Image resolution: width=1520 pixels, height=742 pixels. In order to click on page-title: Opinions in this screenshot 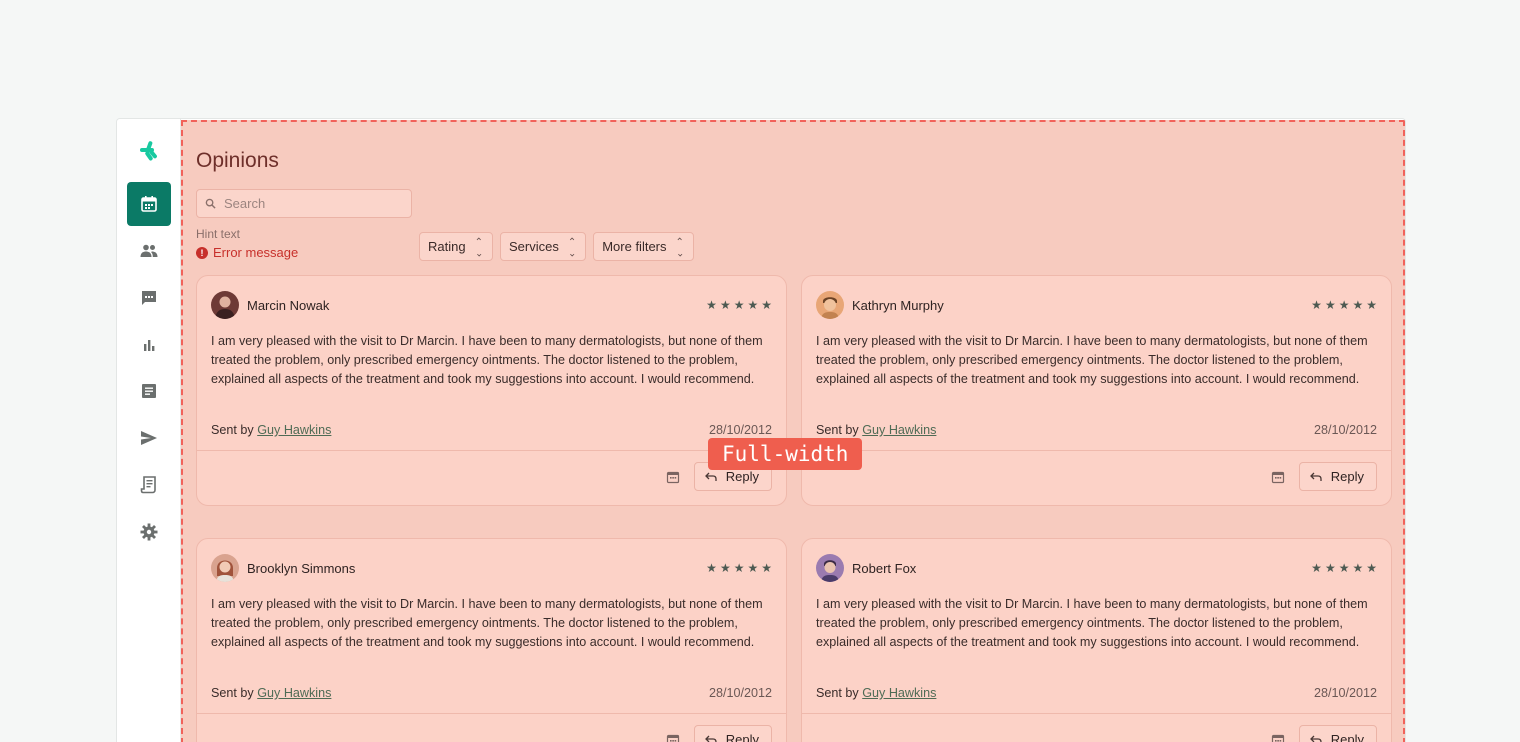, I will do `click(237, 160)`.